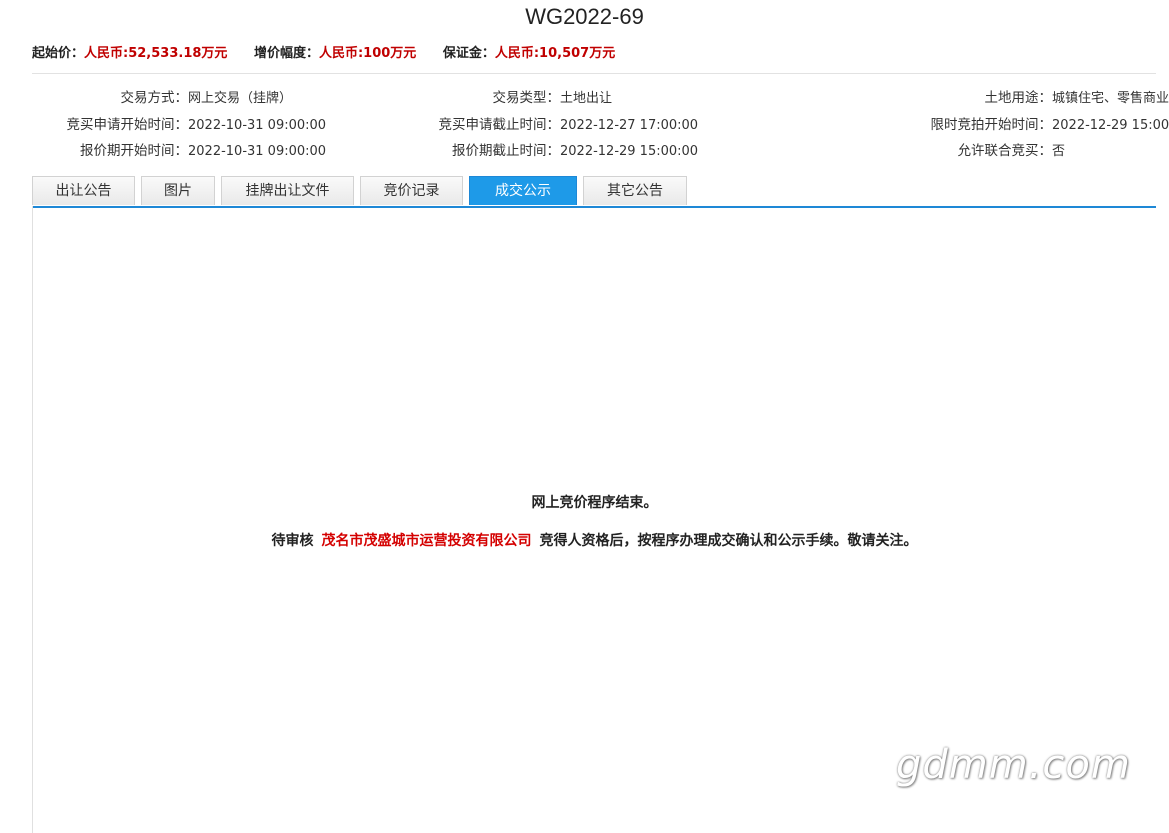 This screenshot has width=1169, height=833. What do you see at coordinates (156, 53) in the screenshot?
I see `start-price-value: 人民币:52,533.18万元` at bounding box center [156, 53].